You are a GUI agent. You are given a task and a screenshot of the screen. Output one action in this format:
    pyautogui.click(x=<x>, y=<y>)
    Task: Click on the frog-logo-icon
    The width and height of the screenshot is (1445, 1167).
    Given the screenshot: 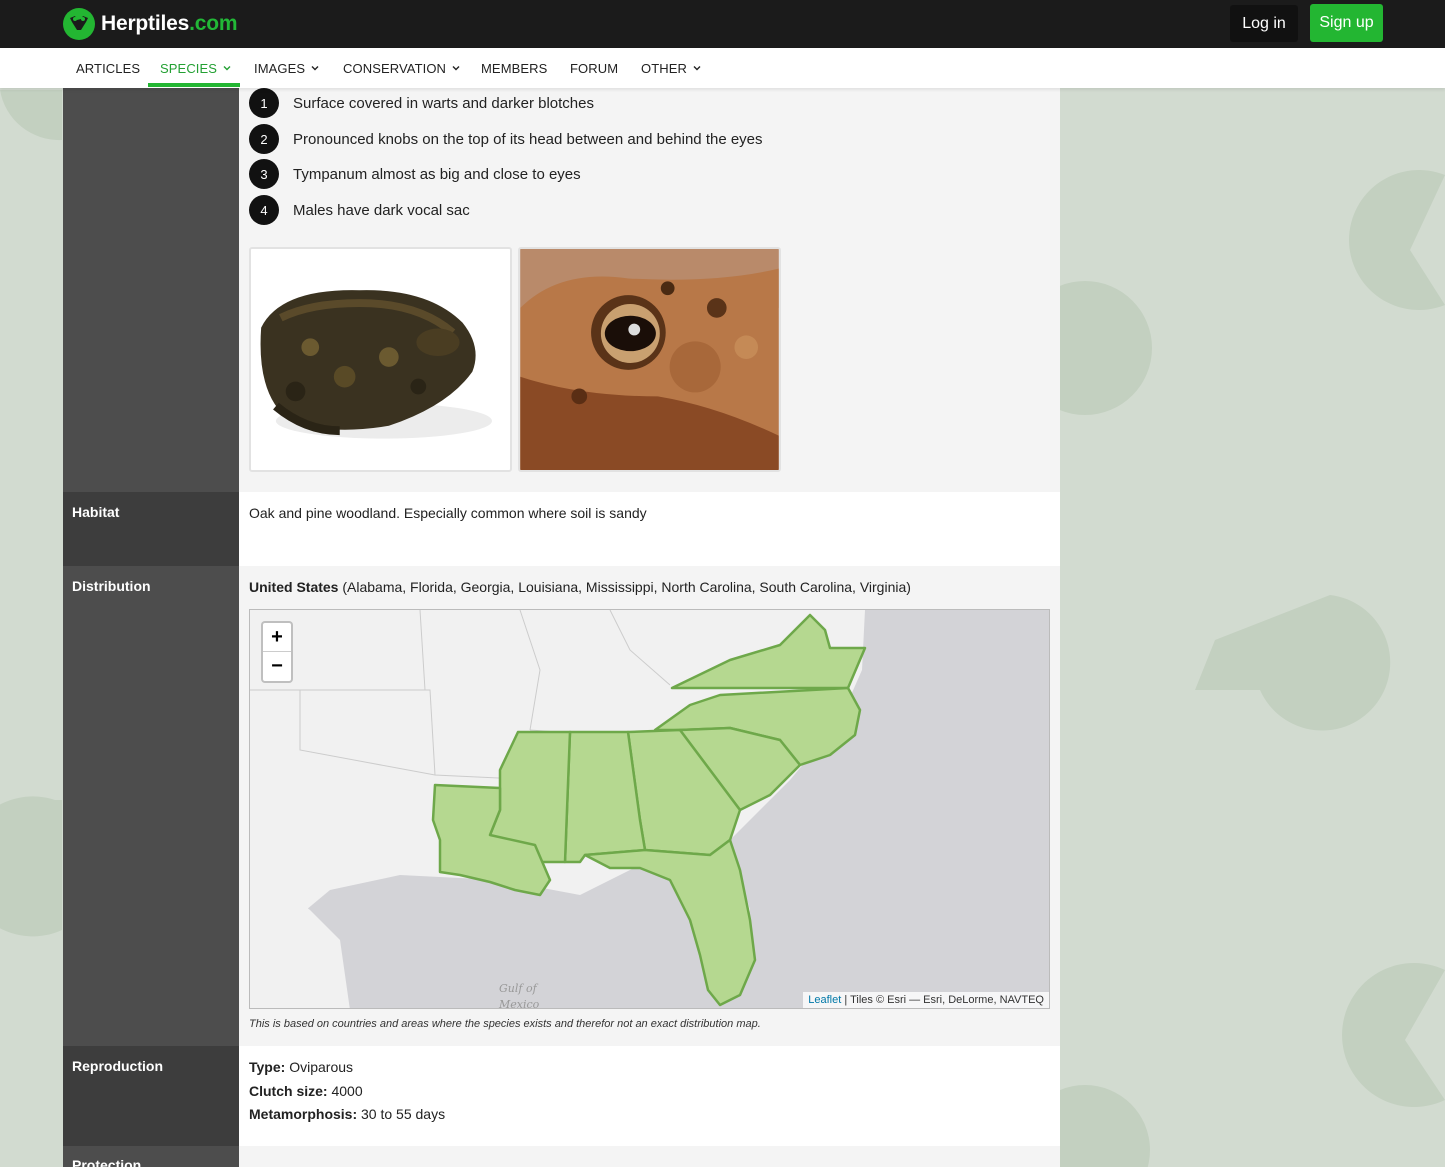 What is the action you would take?
    pyautogui.click(x=79, y=24)
    